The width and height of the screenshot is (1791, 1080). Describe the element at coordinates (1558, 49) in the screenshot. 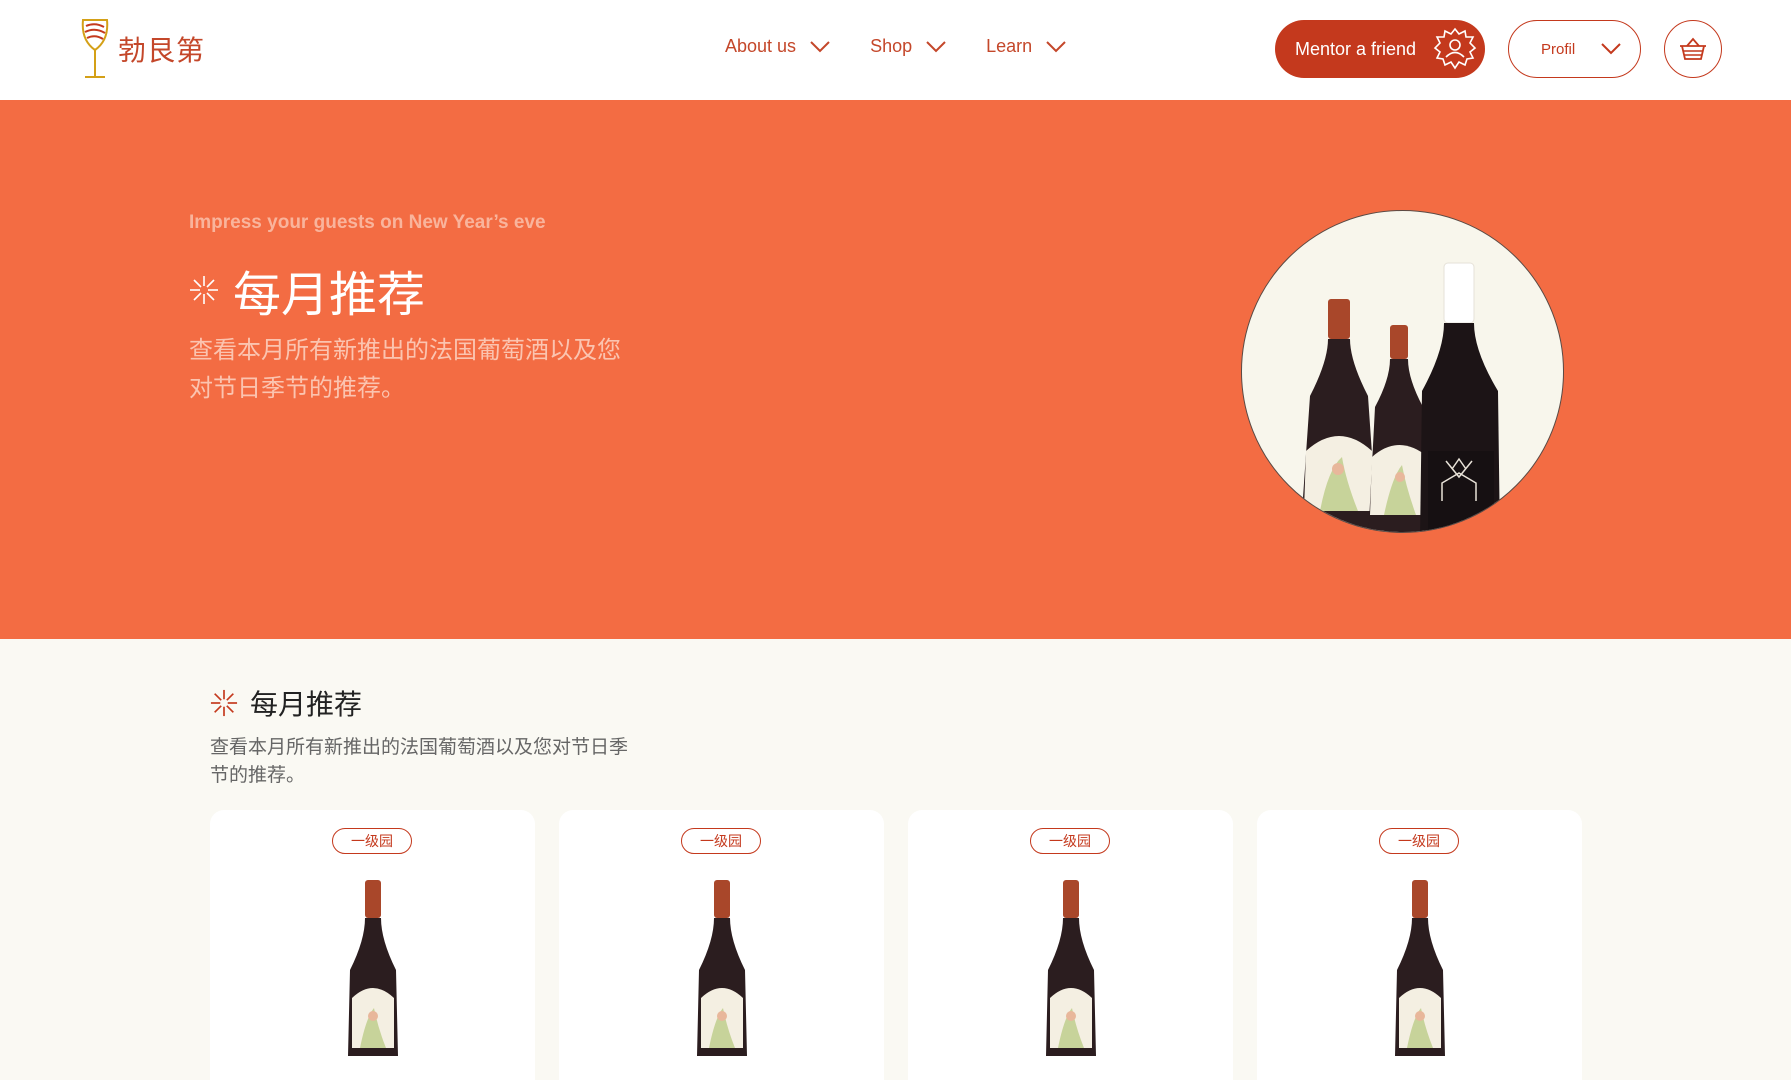

I see `profil-label: Profil` at that location.